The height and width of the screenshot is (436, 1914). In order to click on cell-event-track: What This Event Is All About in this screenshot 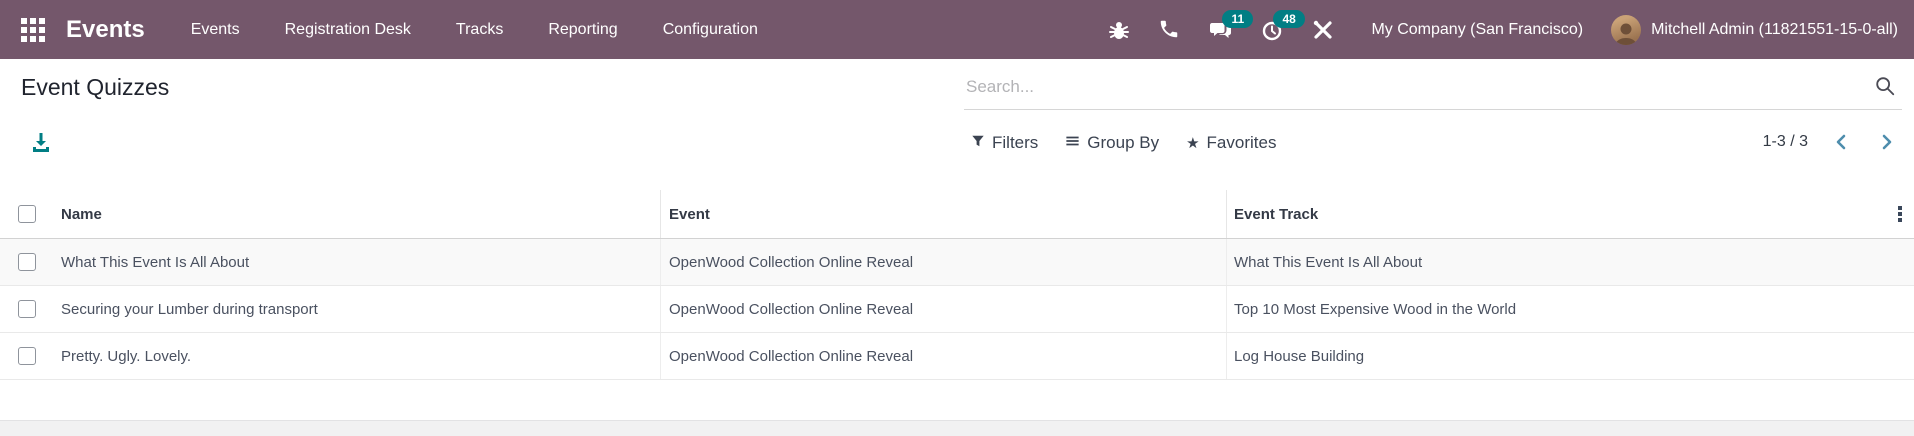, I will do `click(1570, 262)`.